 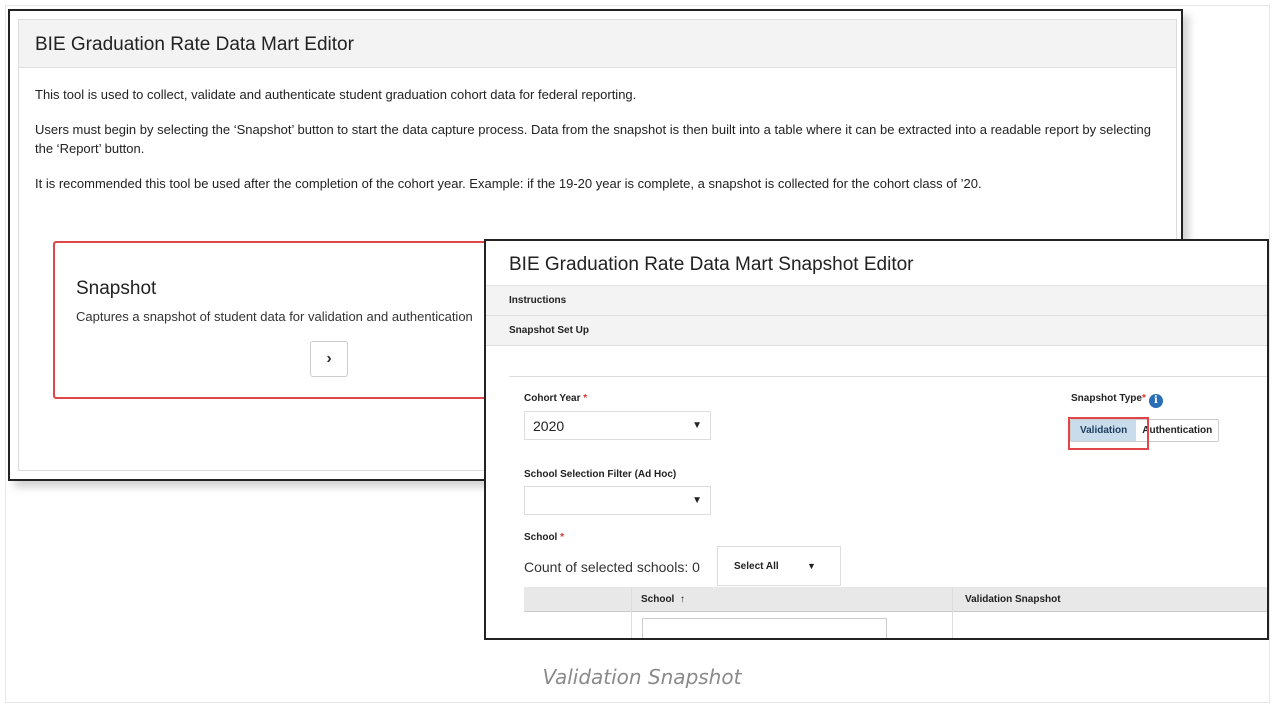 I want to click on school-label: School *, so click(x=544, y=537).